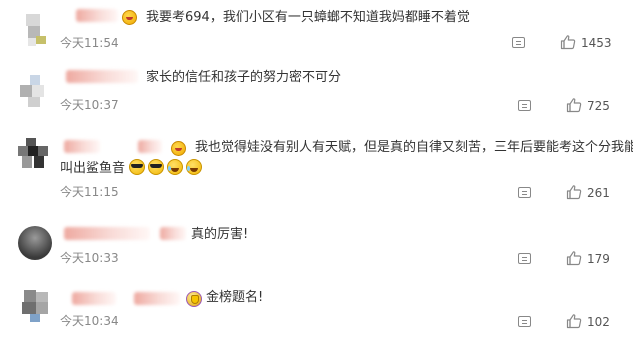 This screenshot has height=351, width=633. I want to click on comment-text: 金榜题名!, so click(235, 297).